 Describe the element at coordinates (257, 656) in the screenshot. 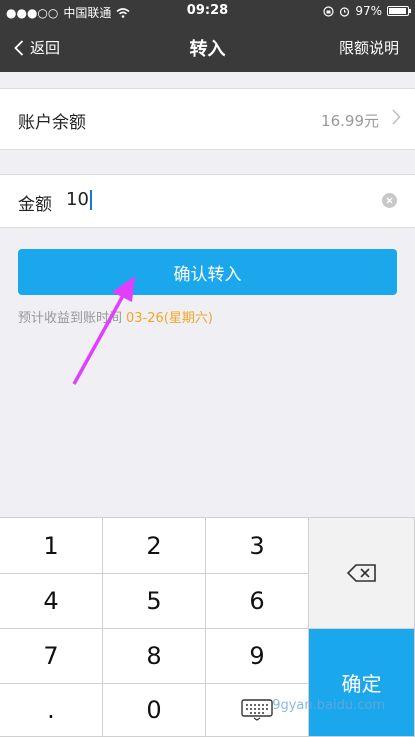

I see `key-9: 9` at that location.